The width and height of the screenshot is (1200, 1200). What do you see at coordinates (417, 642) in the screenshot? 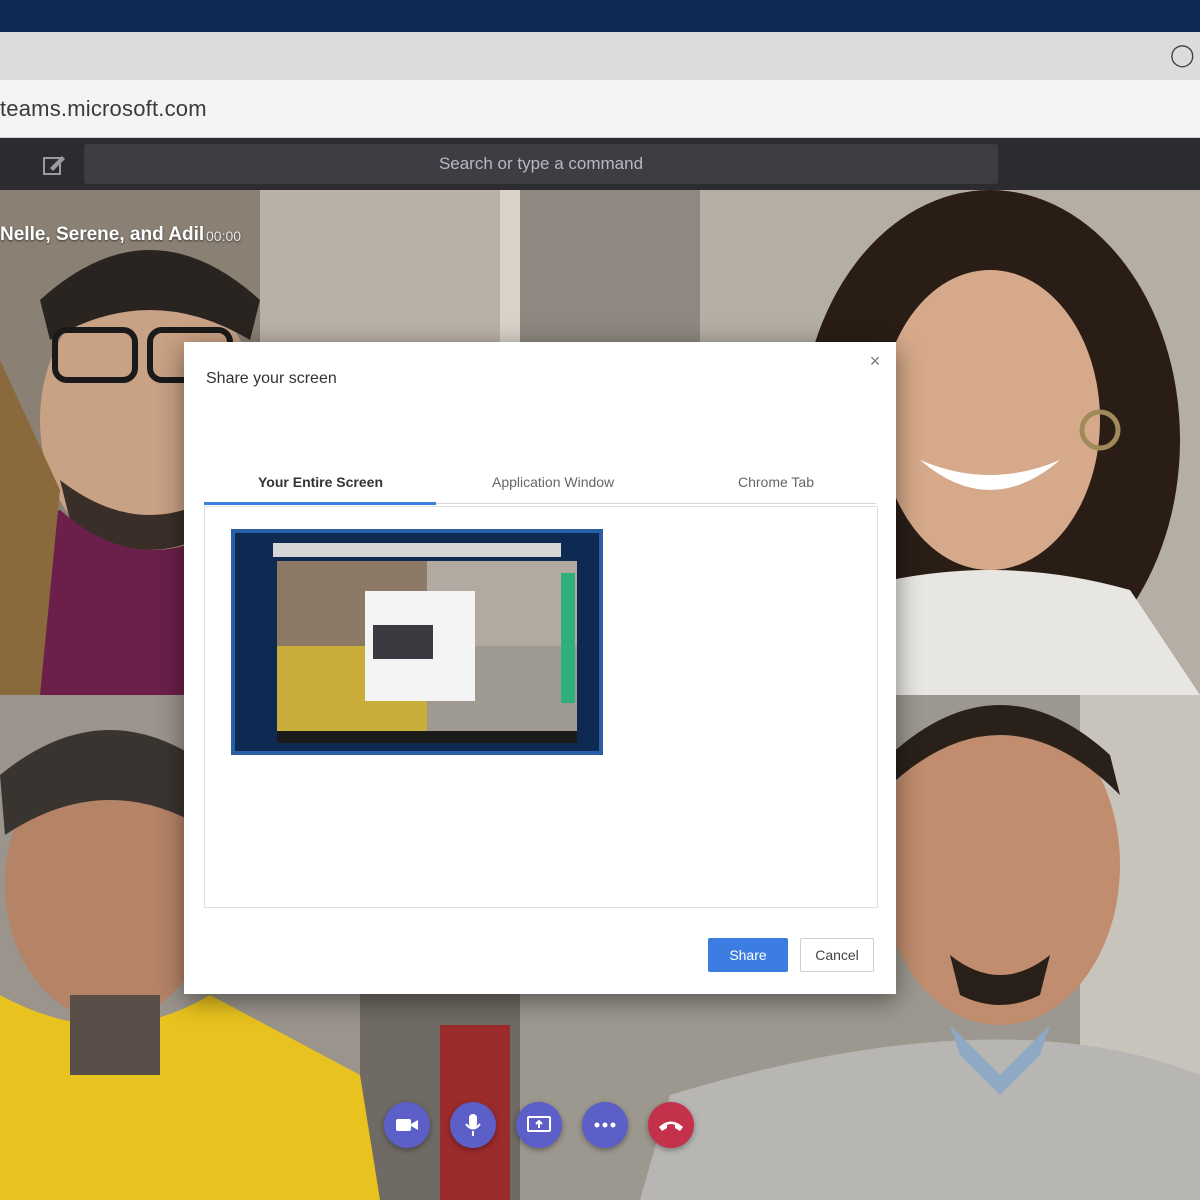
I see `screen-preview-thumbnail` at bounding box center [417, 642].